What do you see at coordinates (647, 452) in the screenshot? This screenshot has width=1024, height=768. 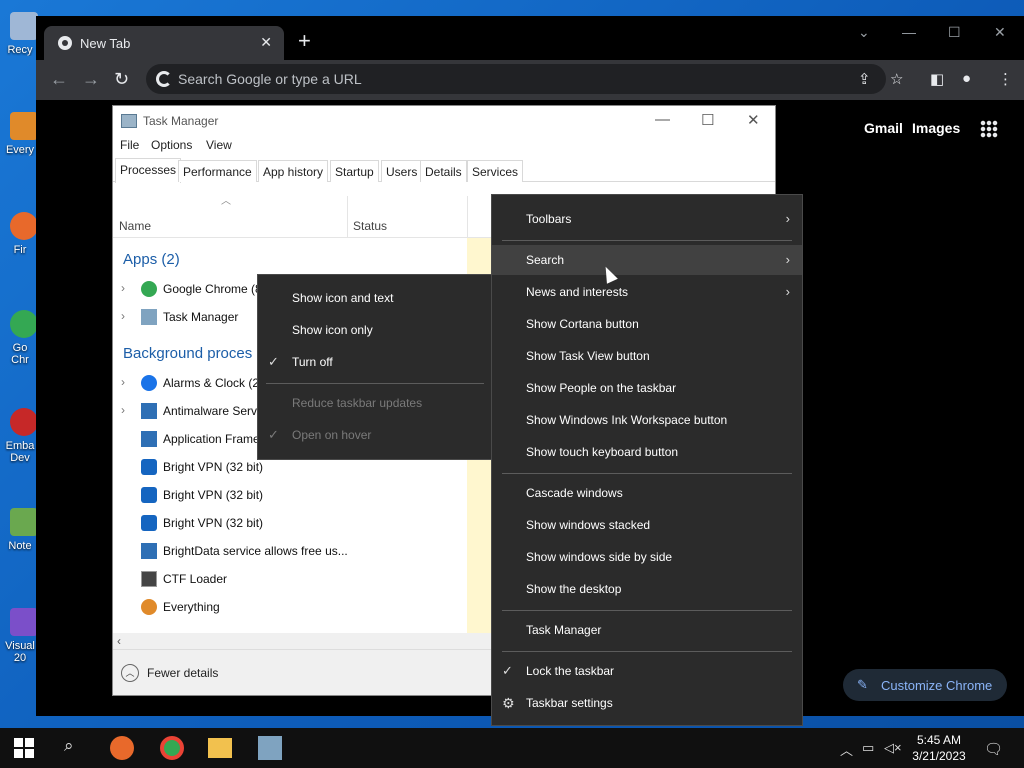 I see `menu-item-show-touch-keyboard: Show touch keyboard button` at bounding box center [647, 452].